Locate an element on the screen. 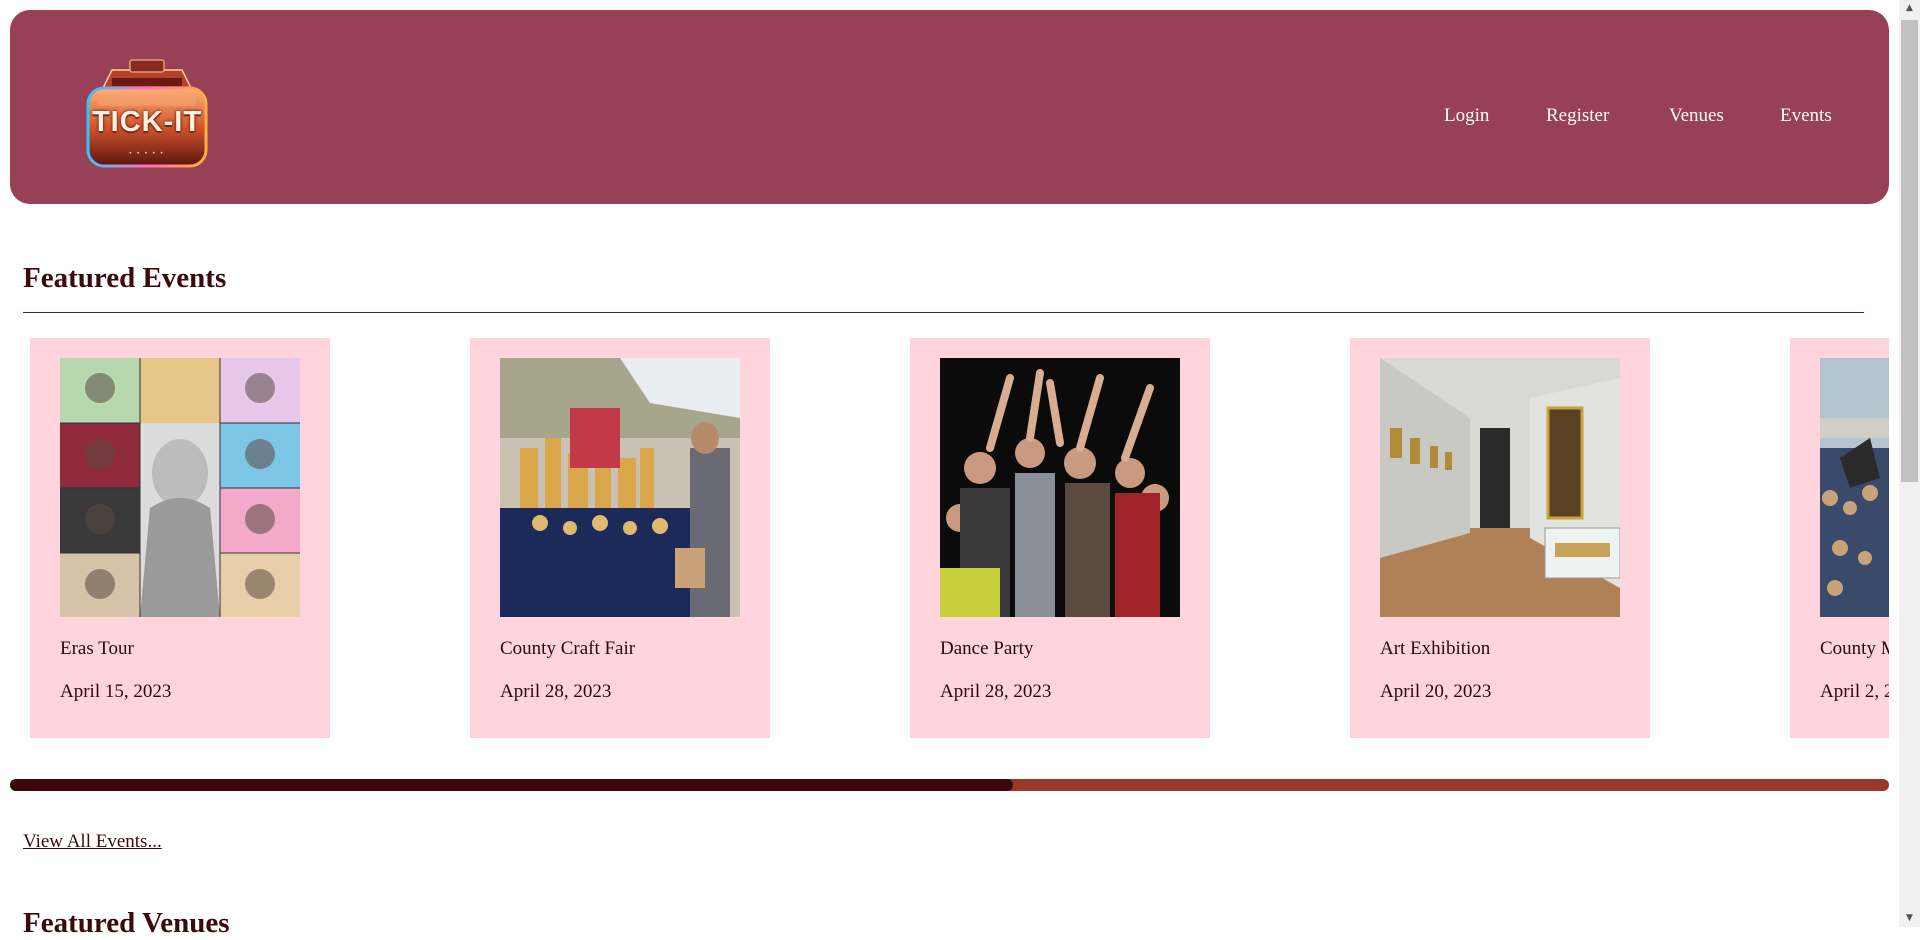  event-name: Art Exhibition is located at coordinates (1435, 648).